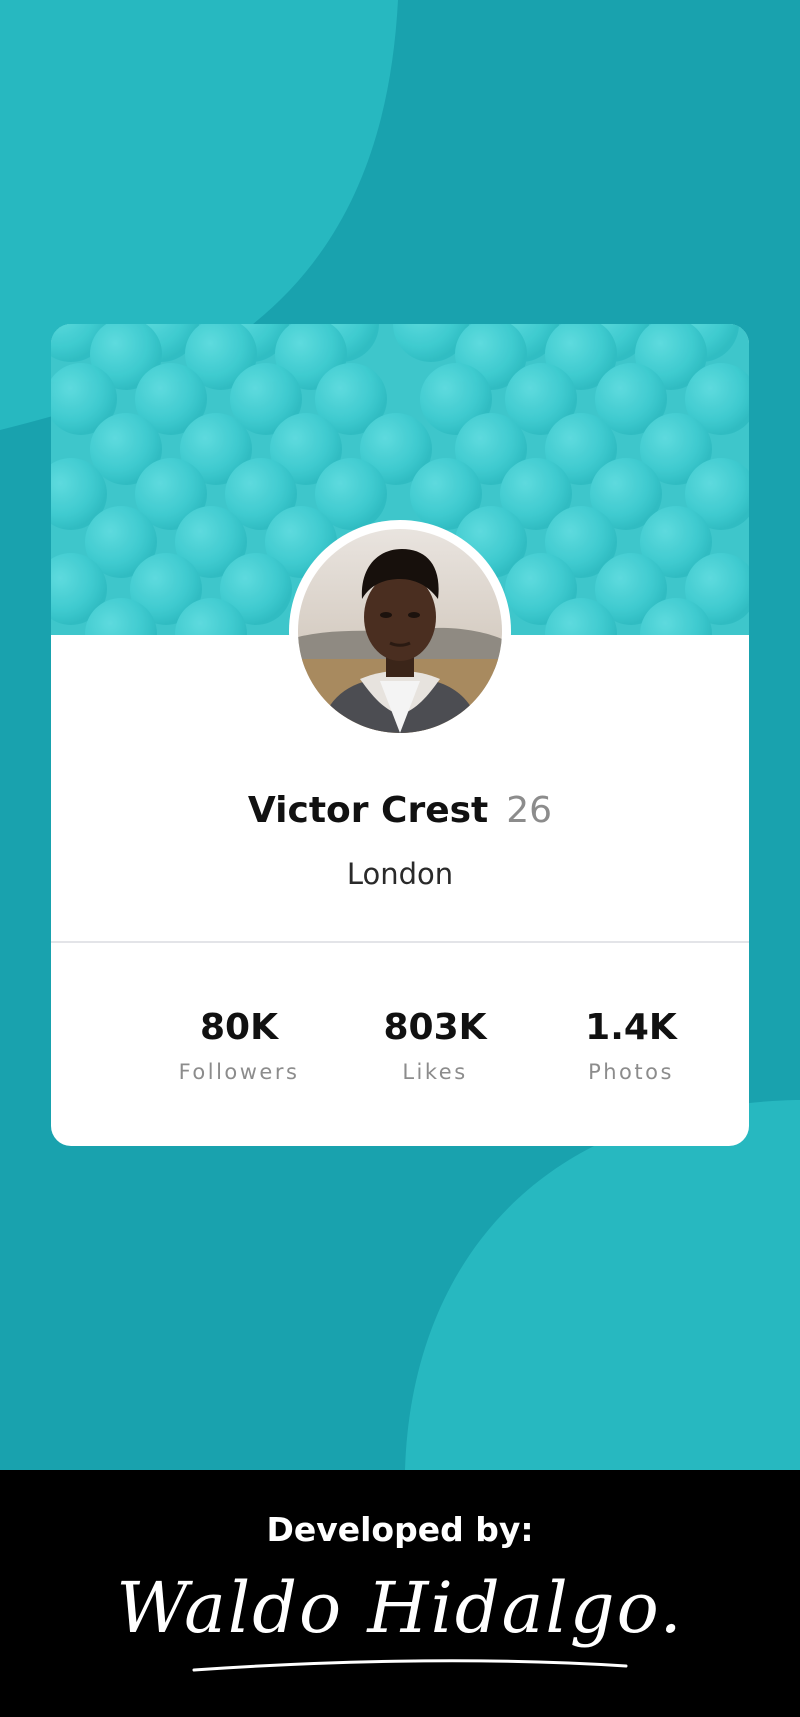 The image size is (800, 1717). I want to click on card-divider, so click(400, 942).